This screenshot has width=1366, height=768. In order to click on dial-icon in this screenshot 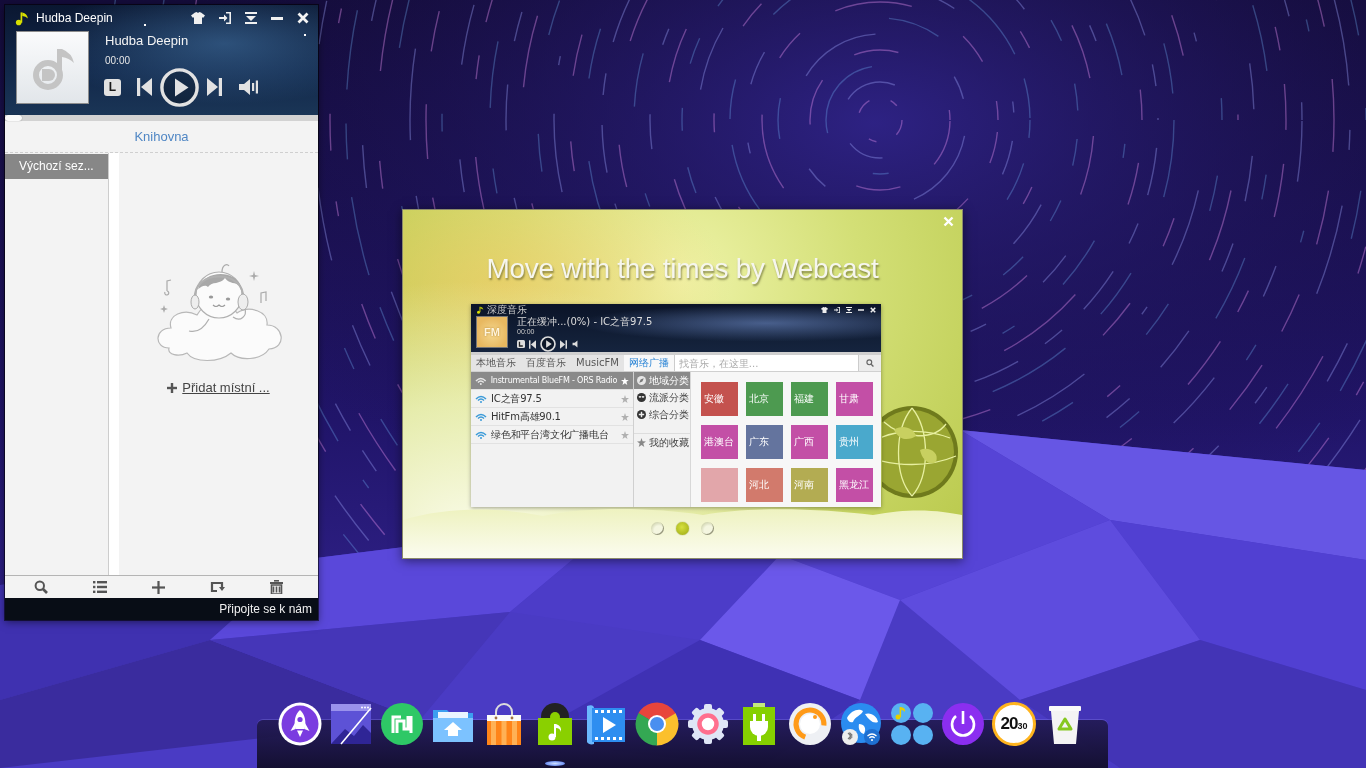, I will do `click(810, 724)`.